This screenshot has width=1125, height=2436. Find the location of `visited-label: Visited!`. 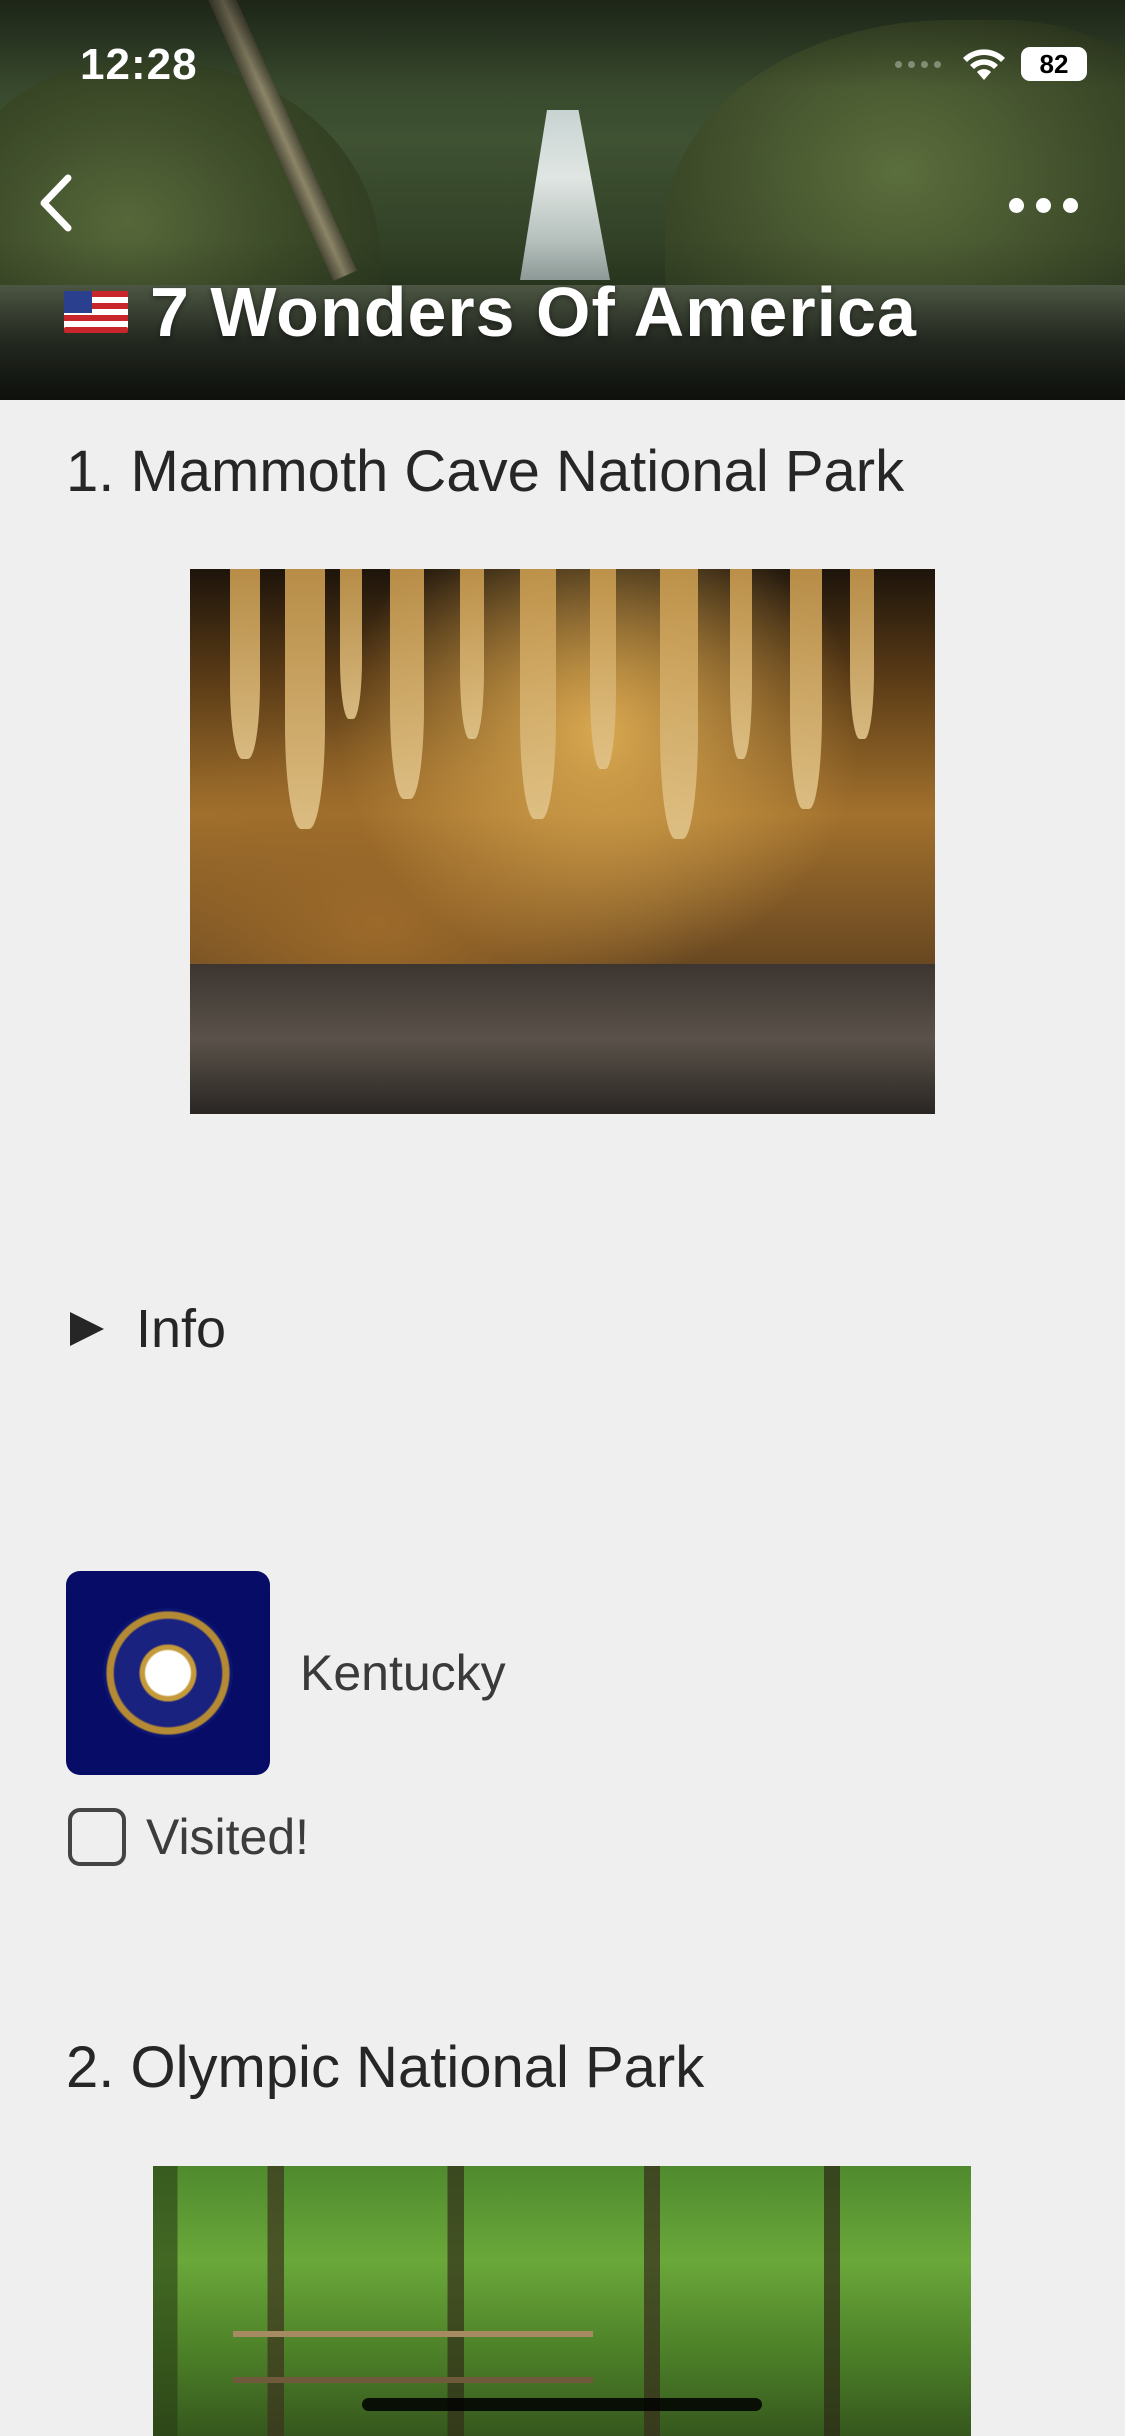

visited-label: Visited! is located at coordinates (228, 1837).